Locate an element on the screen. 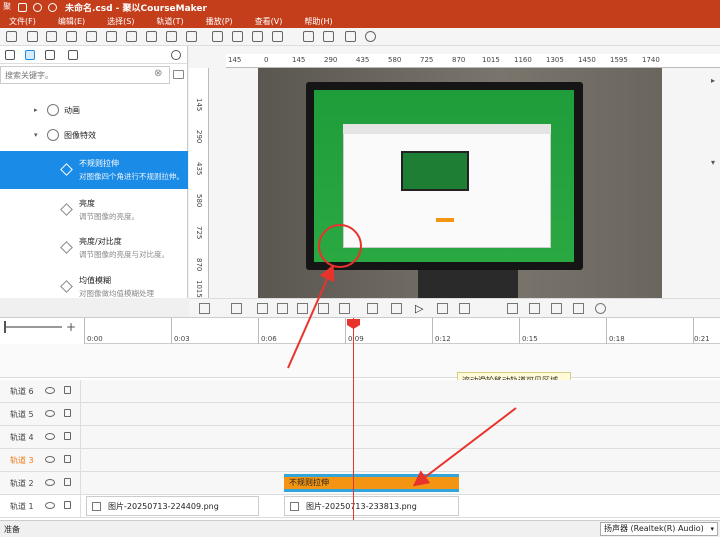 The image size is (720, 537). film-icon is located at coordinates (257, 36).